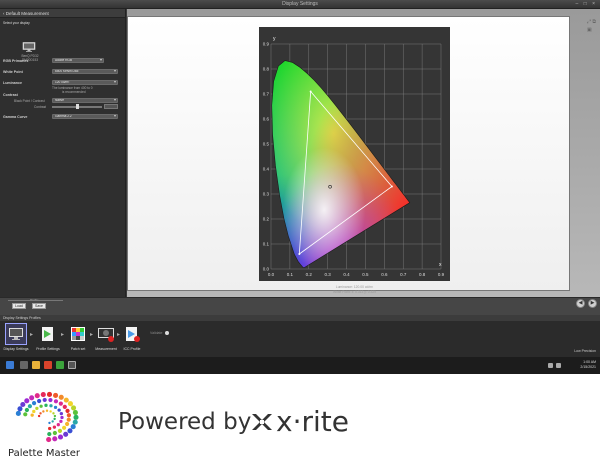 This screenshot has height=466, width=600. What do you see at coordinates (365, 274) in the screenshot?
I see `x-tick-label: 0.5` at bounding box center [365, 274].